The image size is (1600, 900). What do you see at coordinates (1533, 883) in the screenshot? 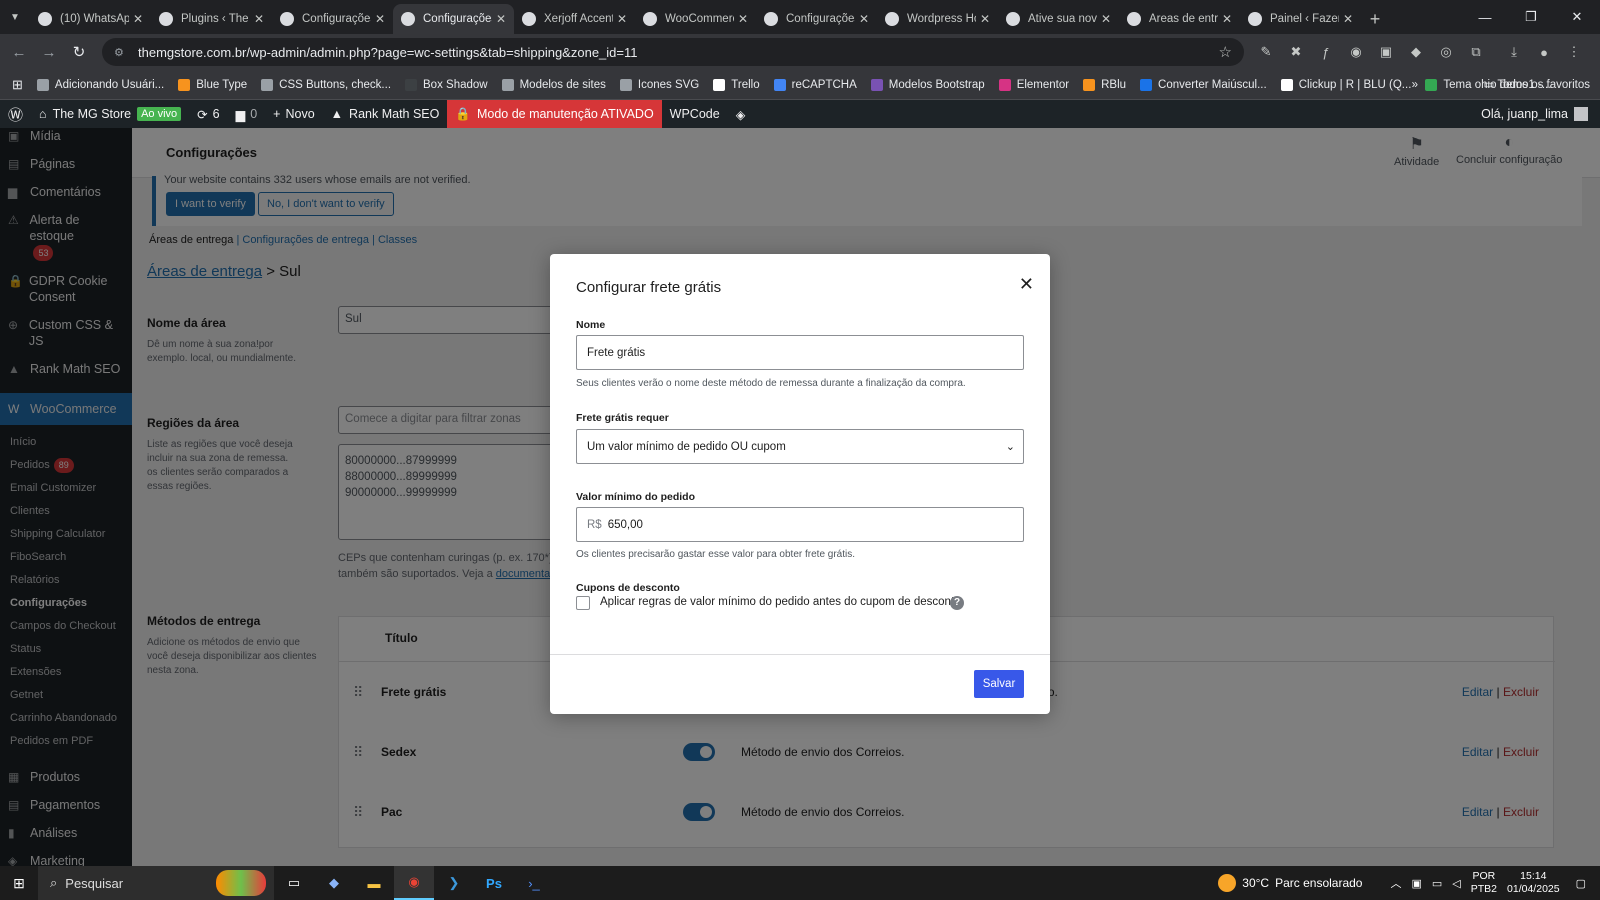
I see `clock: 15:14 01/04/2025` at bounding box center [1533, 883].